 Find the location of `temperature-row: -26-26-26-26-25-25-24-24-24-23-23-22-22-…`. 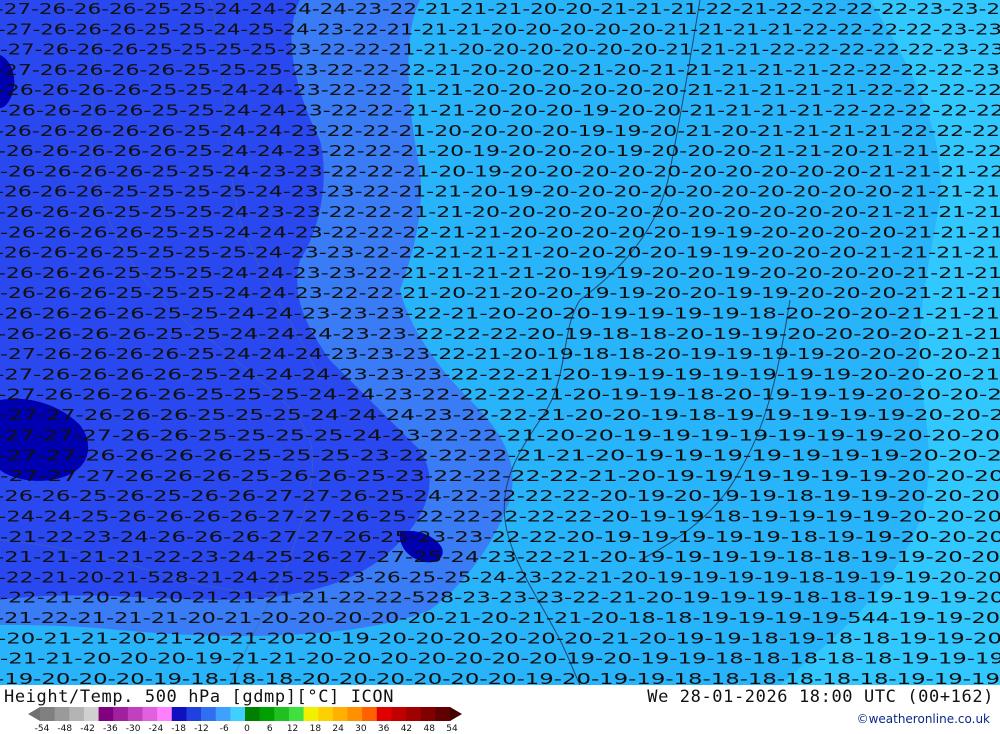

temperature-row: -26-26-26-26-25-25-24-24-24-23-23-22-22-… is located at coordinates (500, 334).